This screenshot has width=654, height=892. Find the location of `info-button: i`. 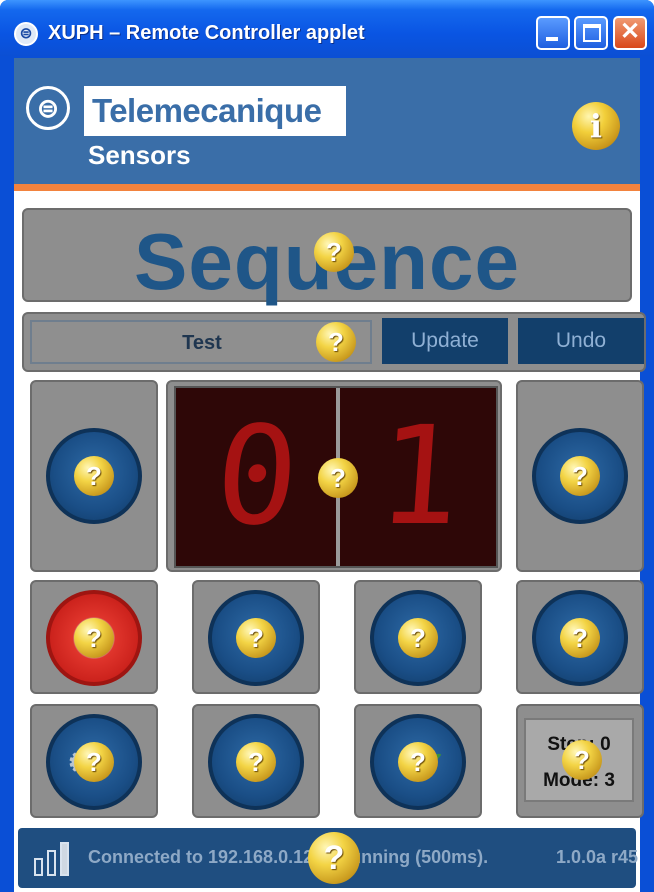

info-button: i is located at coordinates (596, 126).